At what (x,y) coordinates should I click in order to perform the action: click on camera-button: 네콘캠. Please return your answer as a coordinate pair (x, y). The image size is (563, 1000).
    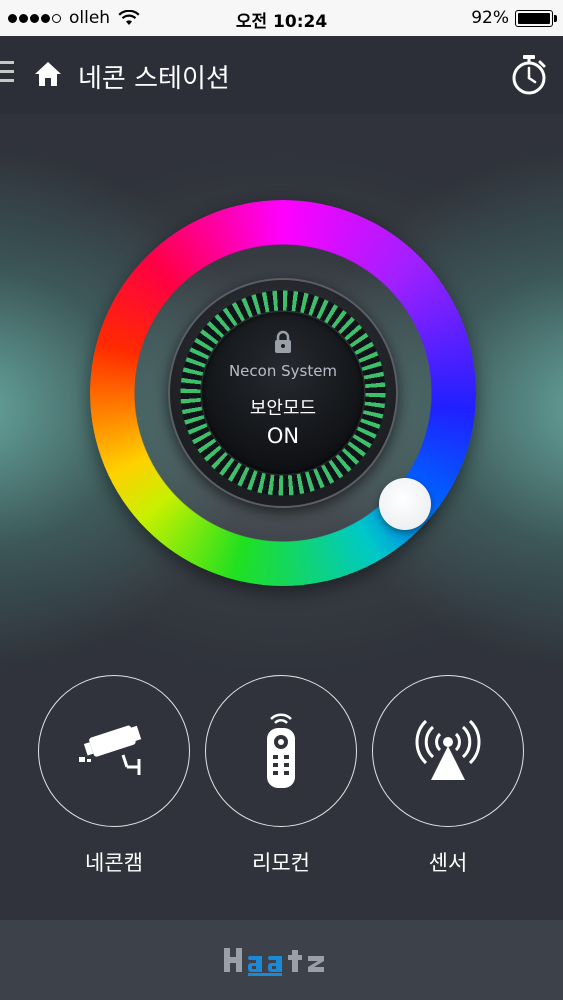
    Looking at the image, I should click on (114, 776).